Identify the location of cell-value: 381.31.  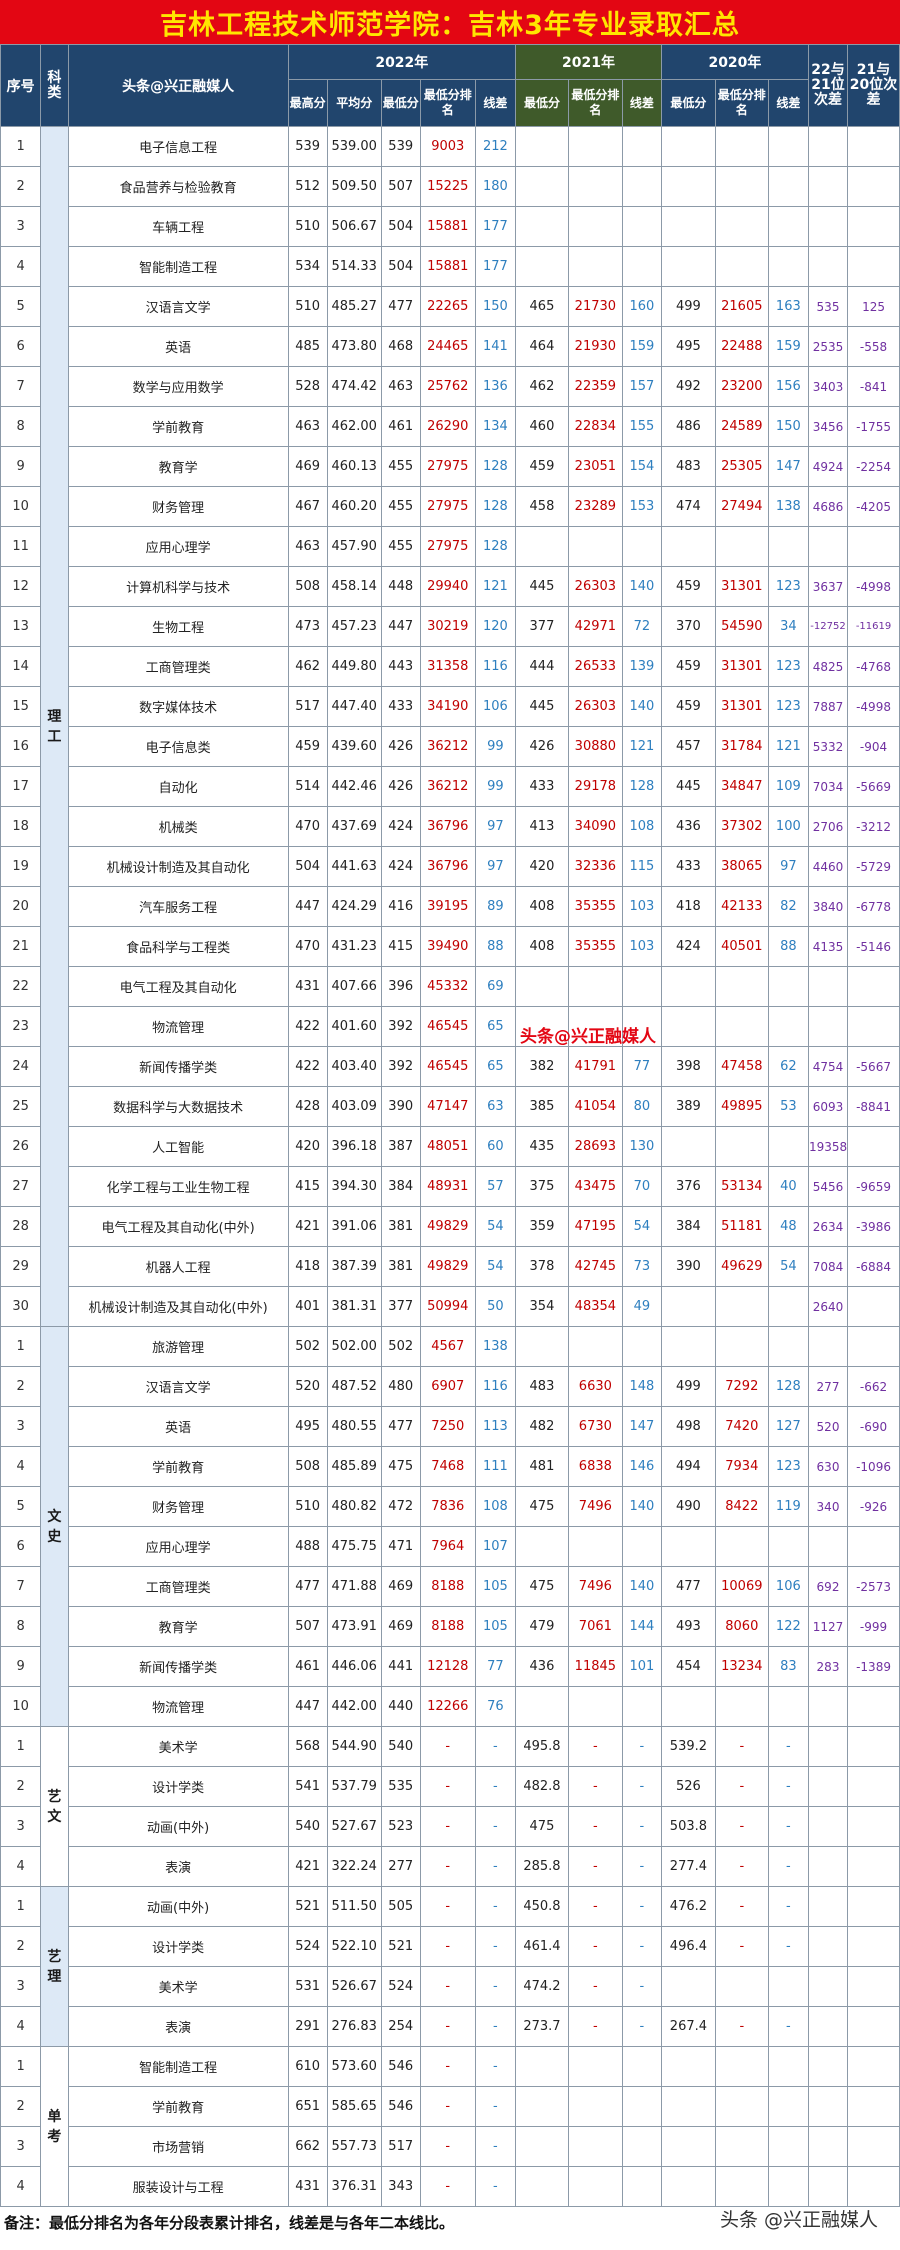
(354, 1306).